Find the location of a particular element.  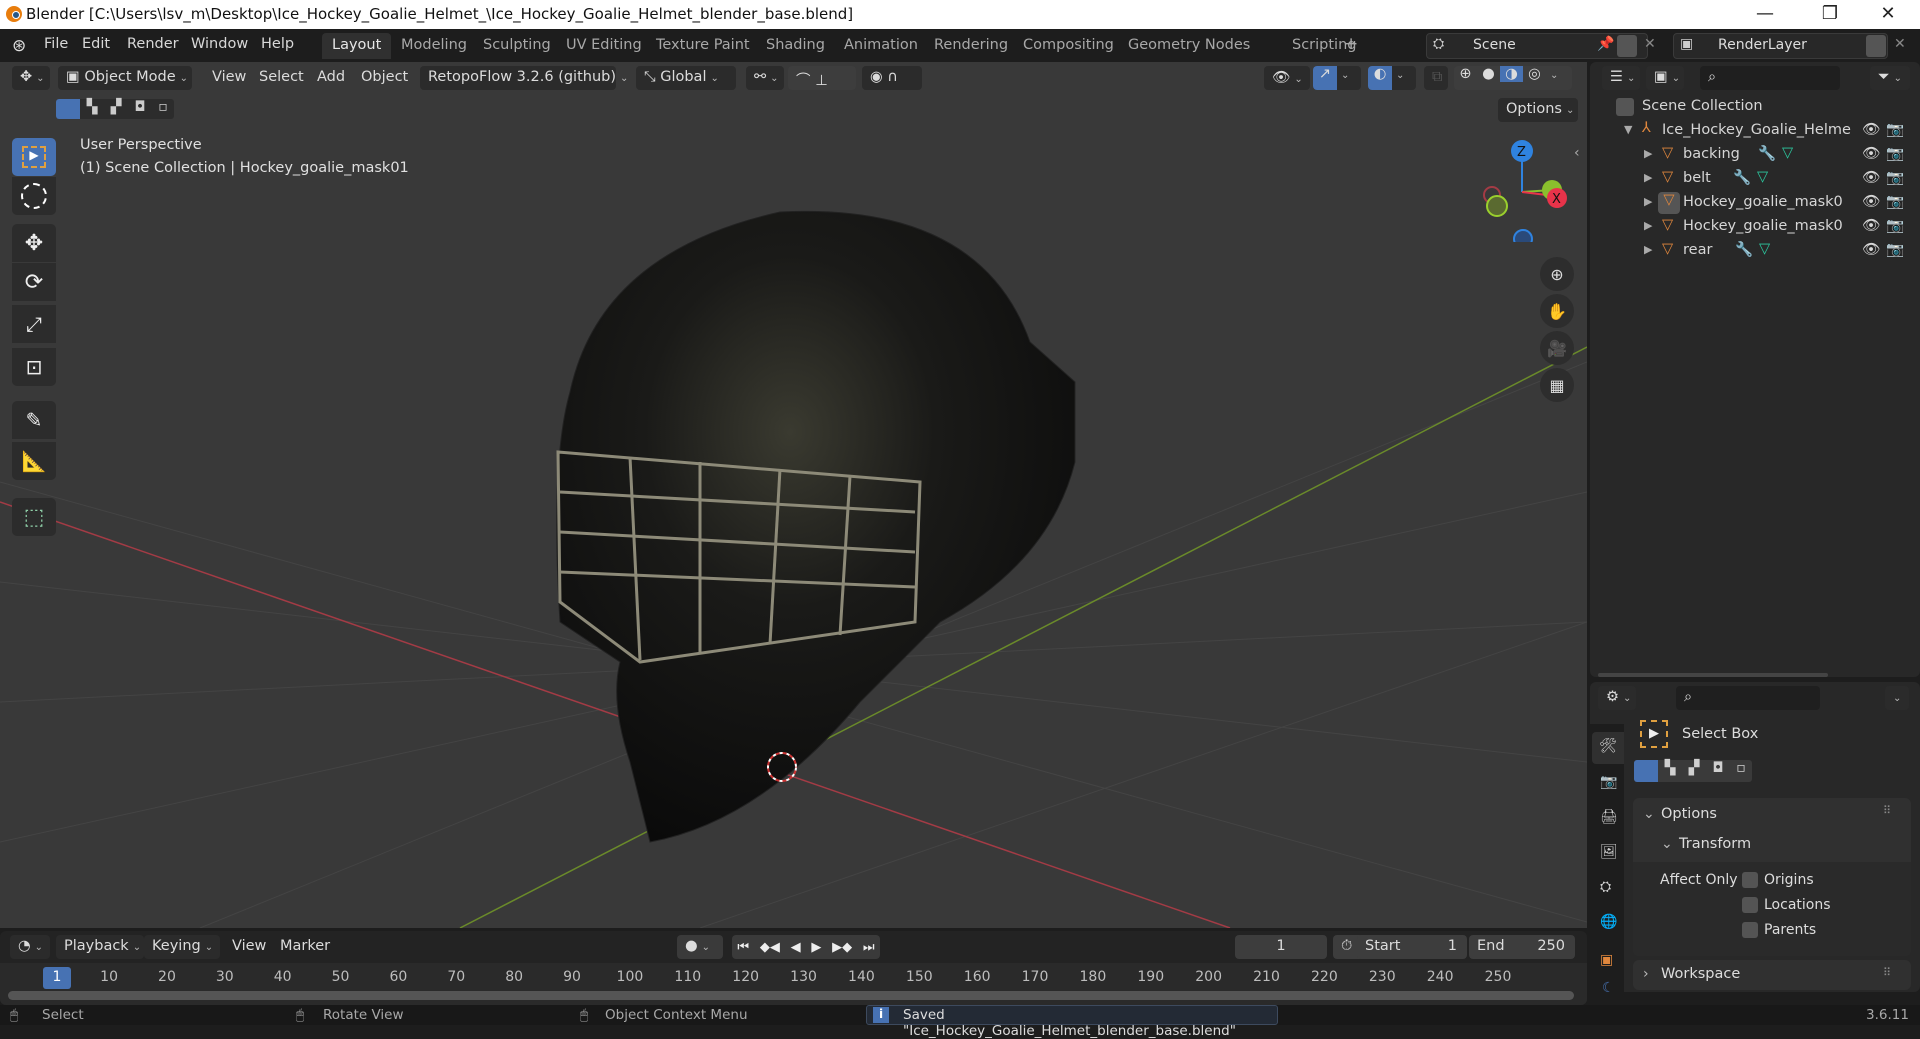

auto-keying-toggle: ● ⌄ is located at coordinates (700, 947).